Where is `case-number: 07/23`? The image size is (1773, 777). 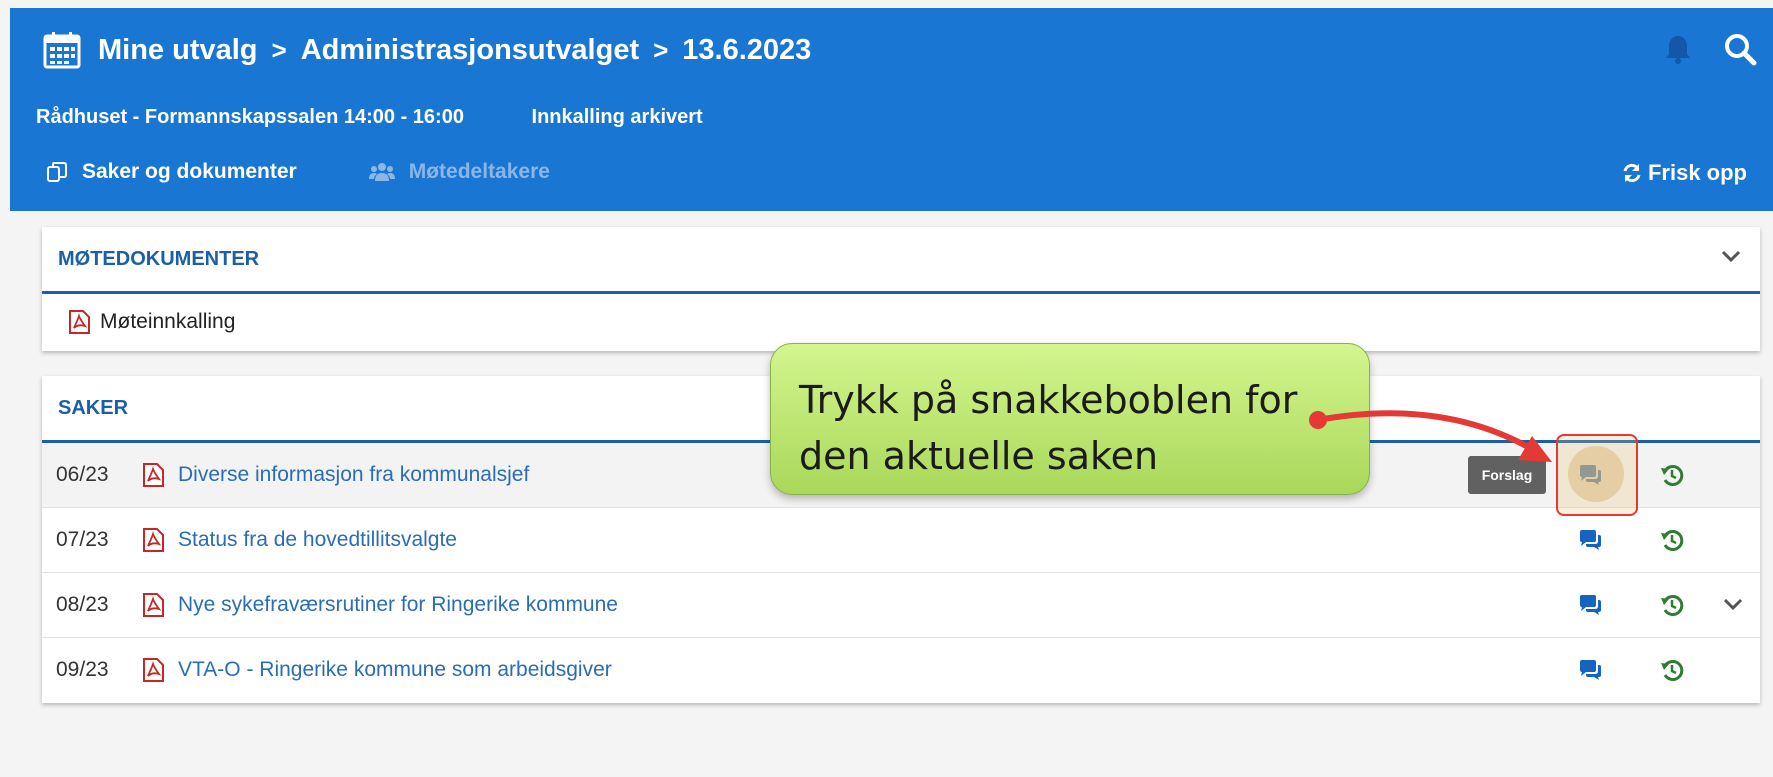 case-number: 07/23 is located at coordinates (82, 539).